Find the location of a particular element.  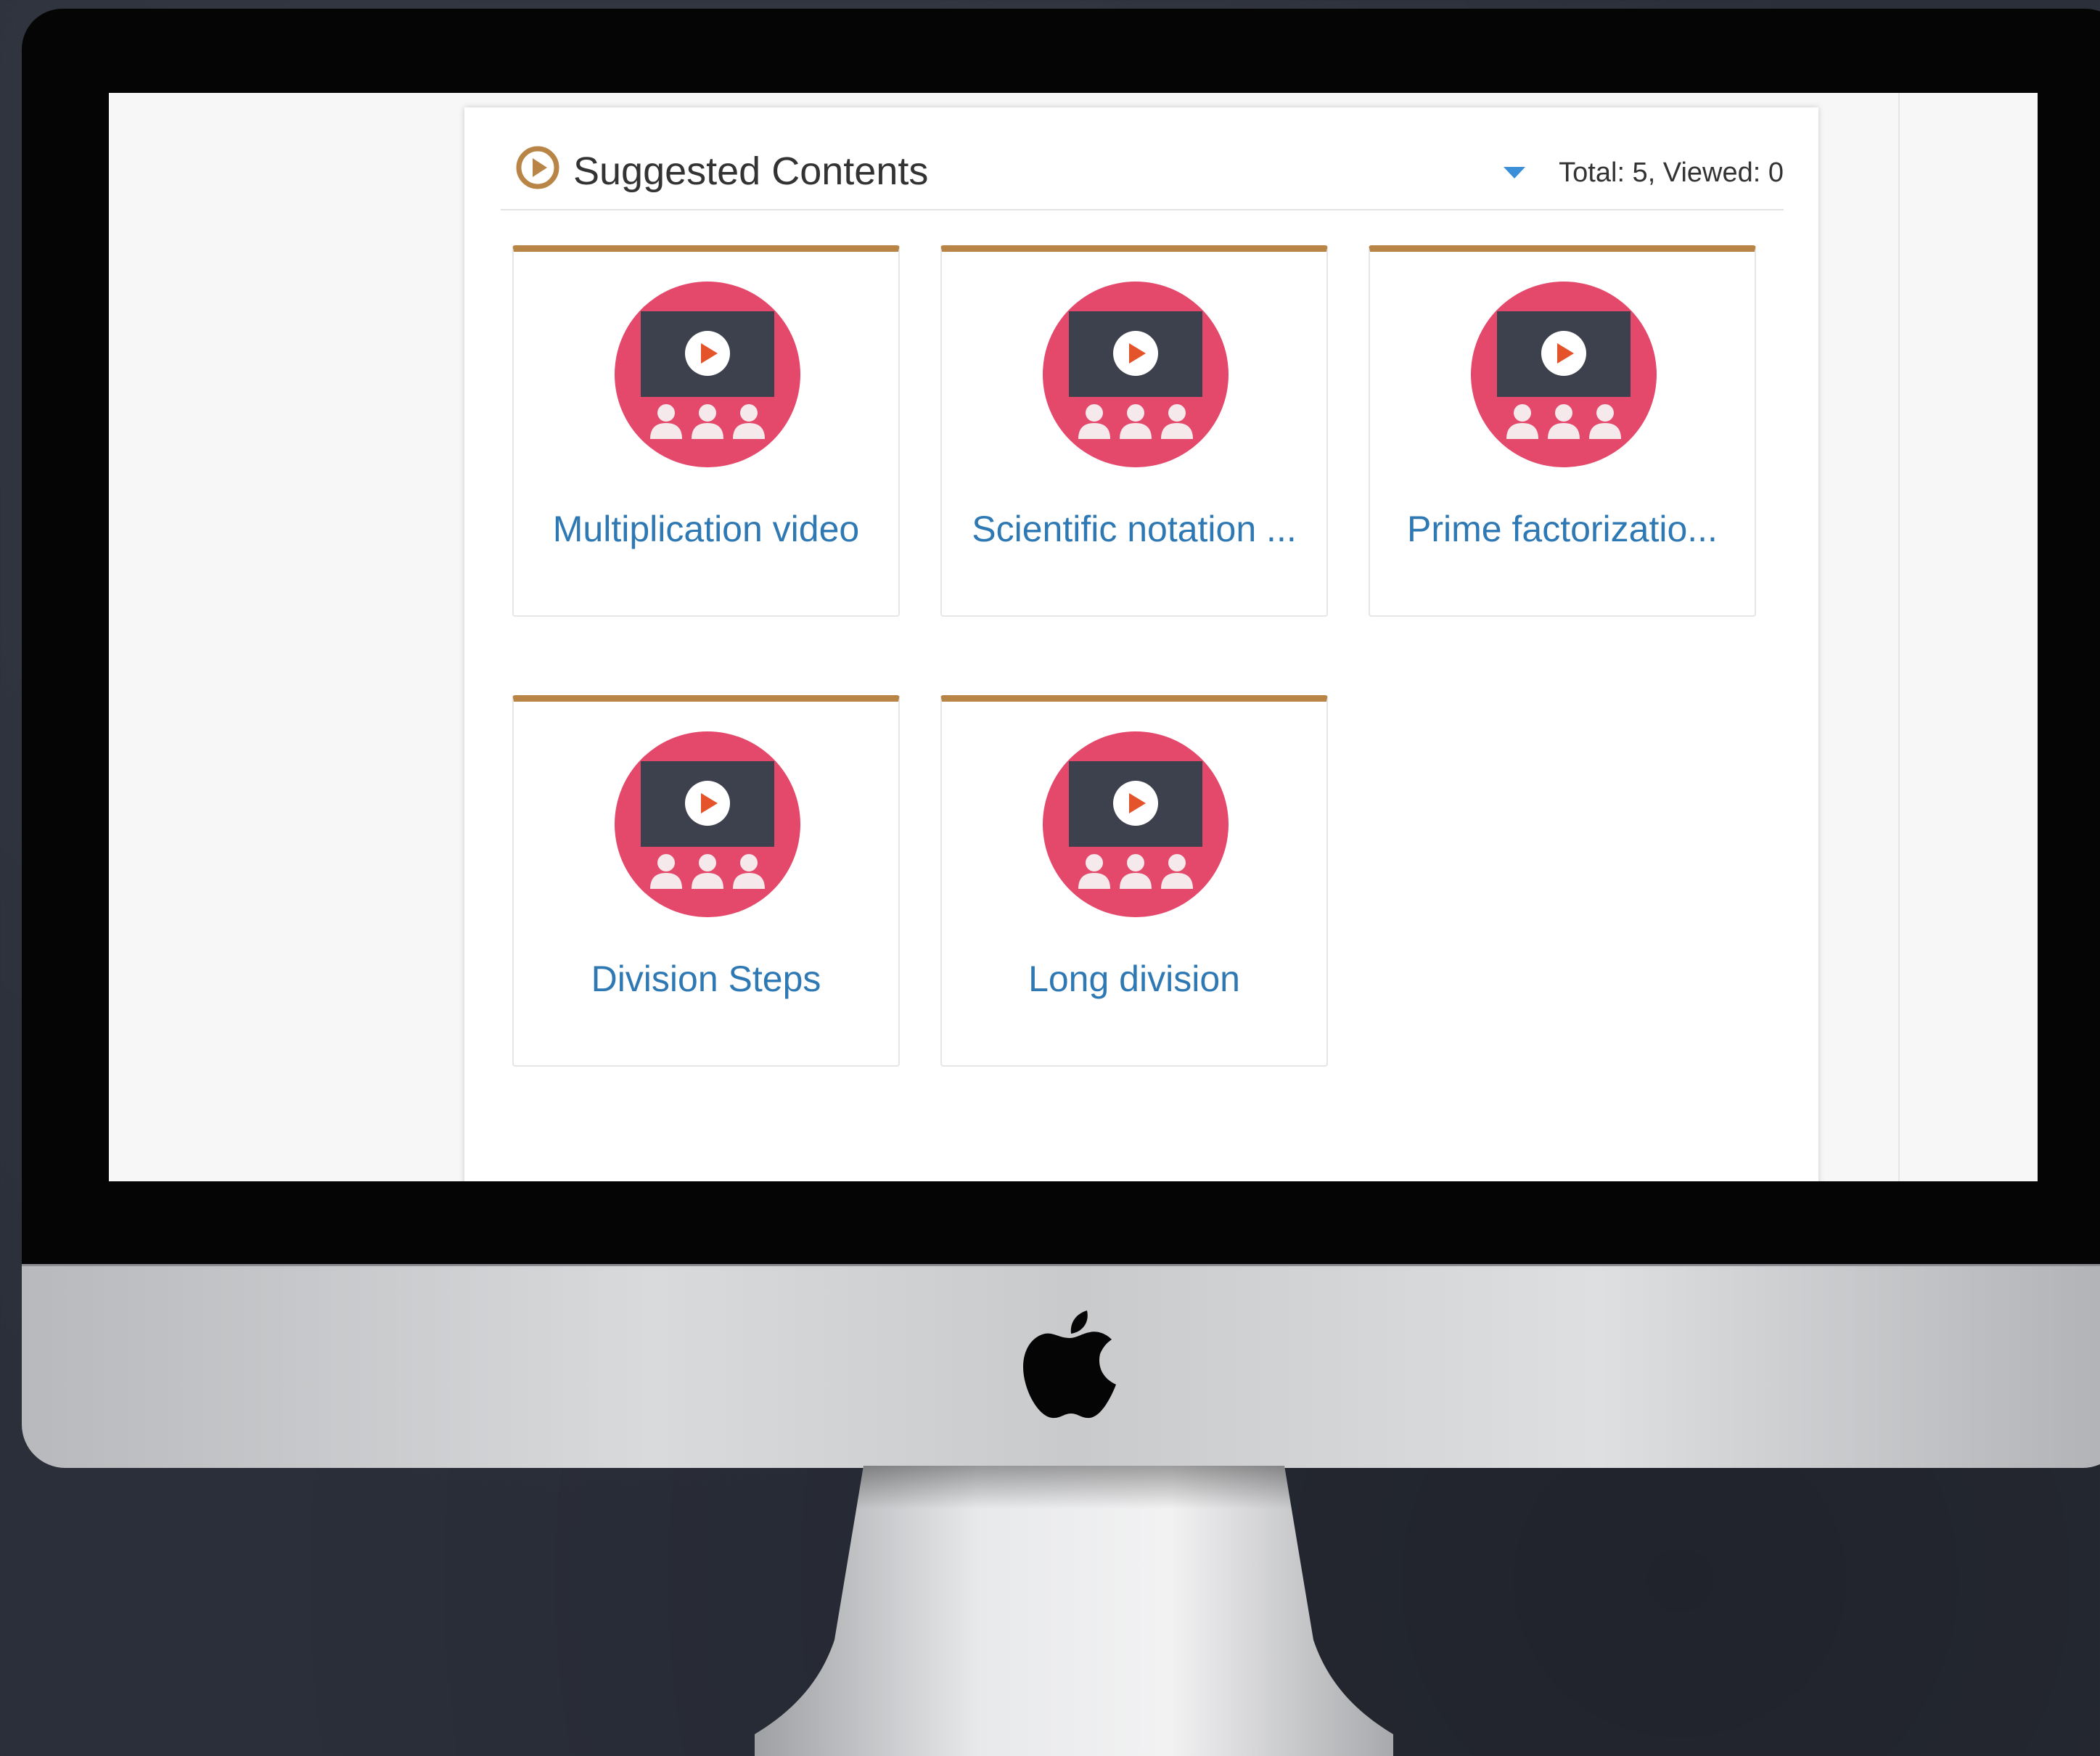

panel-header: Suggested Contents Total: 5, Viewed: 0 is located at coordinates (1142, 158).